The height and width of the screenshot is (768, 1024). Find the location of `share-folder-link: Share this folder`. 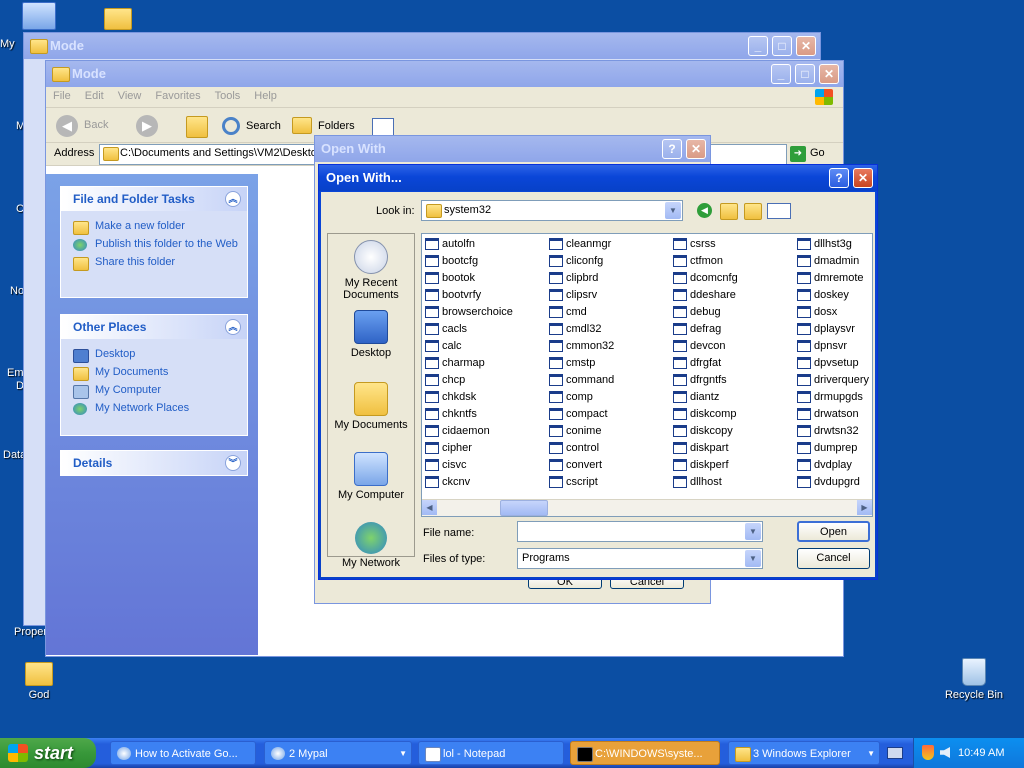

share-folder-link: Share this folder is located at coordinates (154, 262).